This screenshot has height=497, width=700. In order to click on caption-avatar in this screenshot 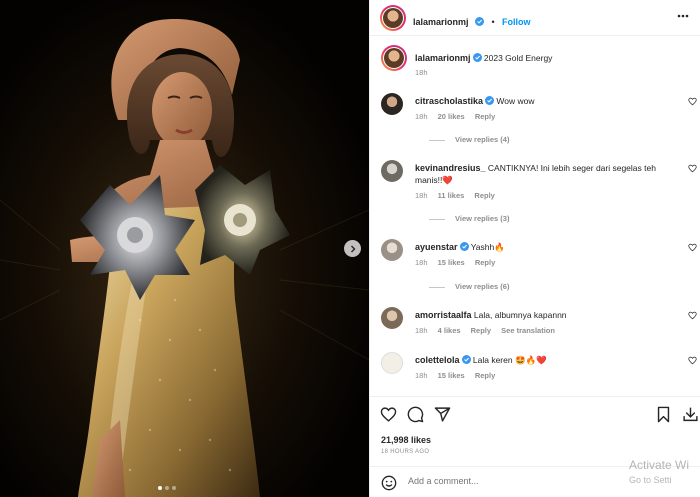, I will do `click(394, 58)`.